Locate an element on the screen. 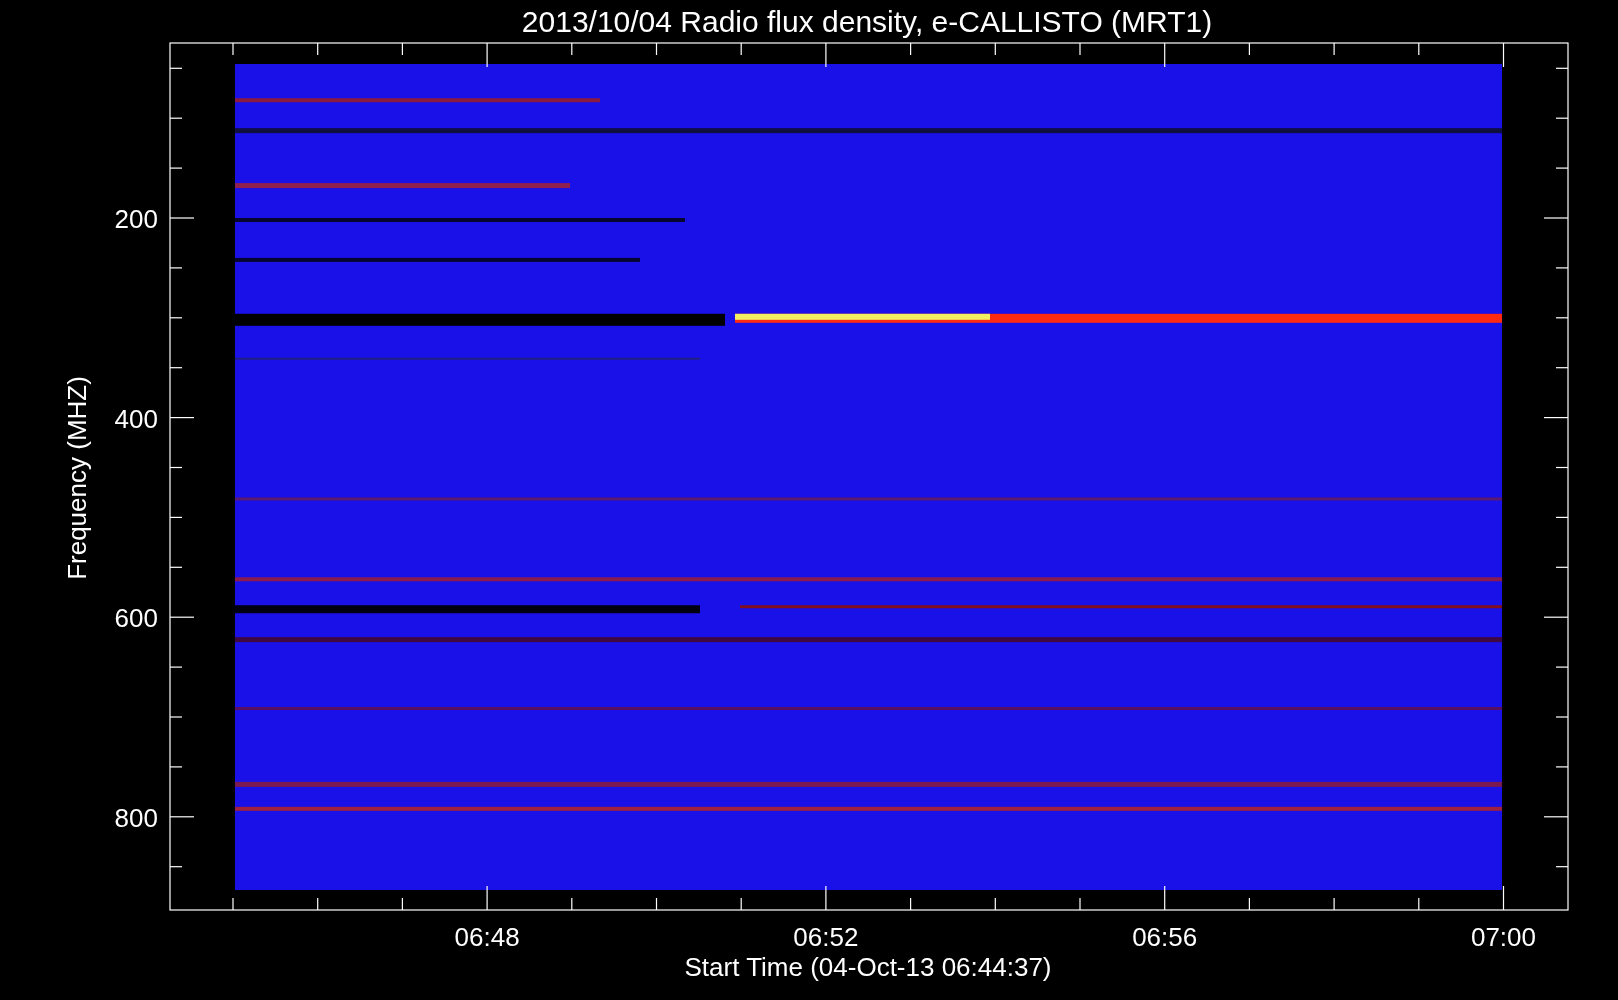  y-tick-label: 400 is located at coordinates (136, 418).